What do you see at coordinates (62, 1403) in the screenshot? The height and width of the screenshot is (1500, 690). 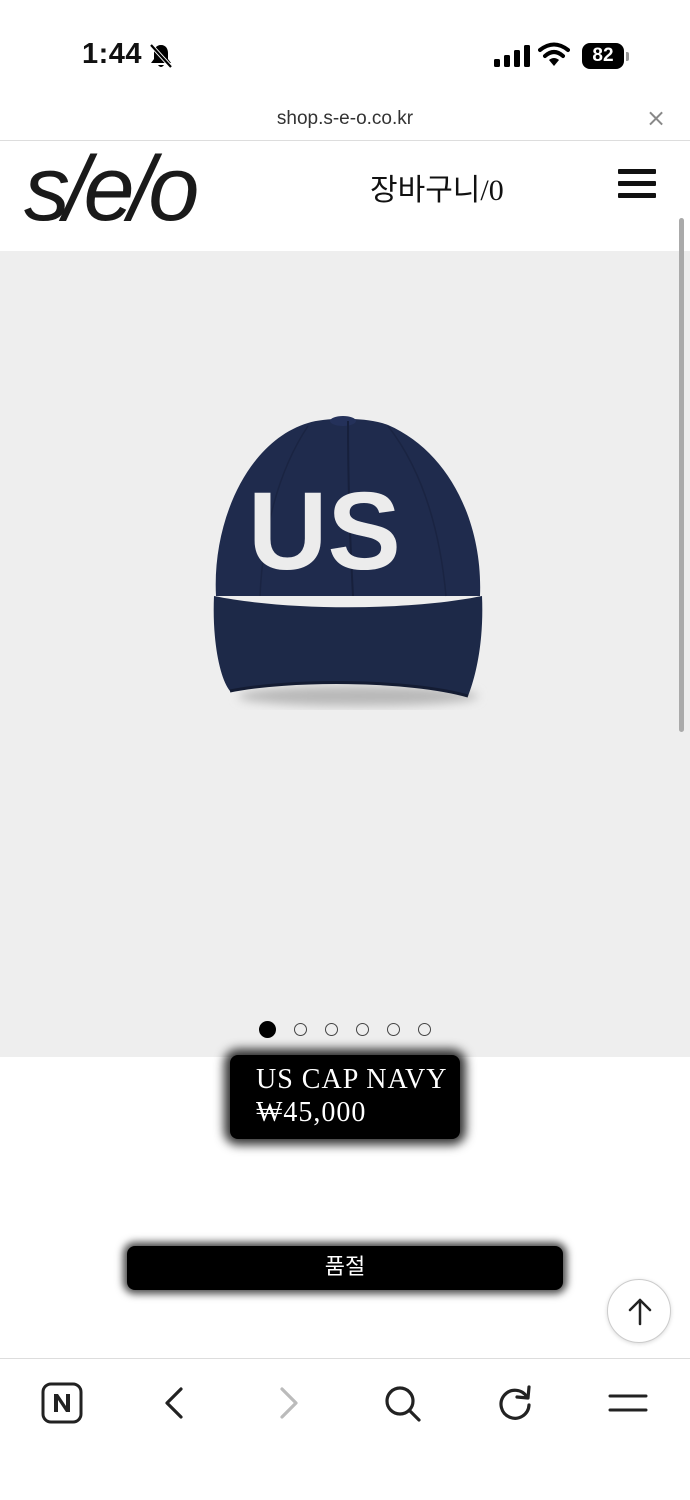 I see `naver-icon` at bounding box center [62, 1403].